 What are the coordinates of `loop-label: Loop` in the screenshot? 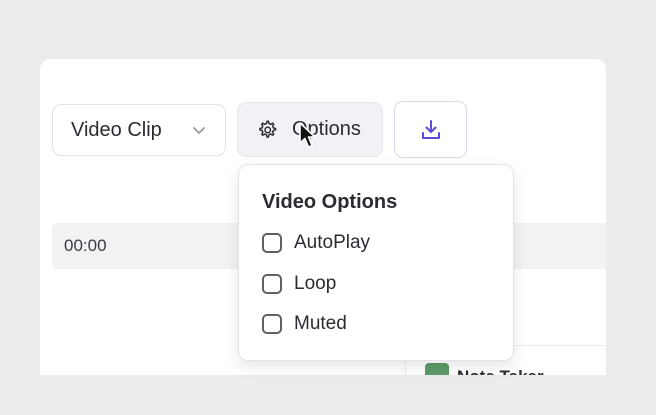 It's located at (315, 283).